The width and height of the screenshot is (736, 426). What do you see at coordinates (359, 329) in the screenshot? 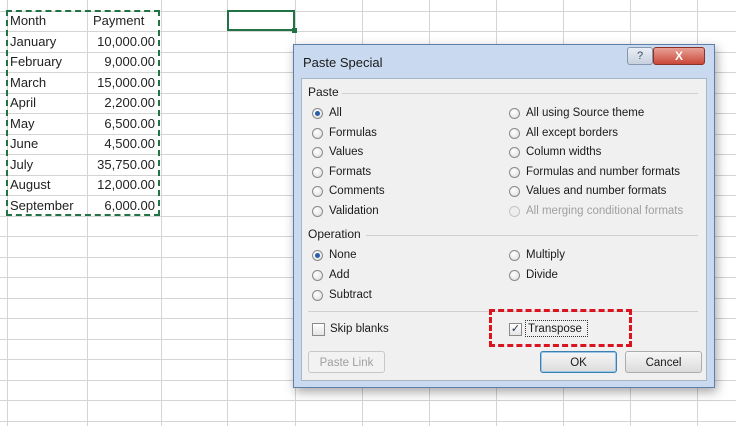
I see `checkbox-label: Skip blanks` at bounding box center [359, 329].